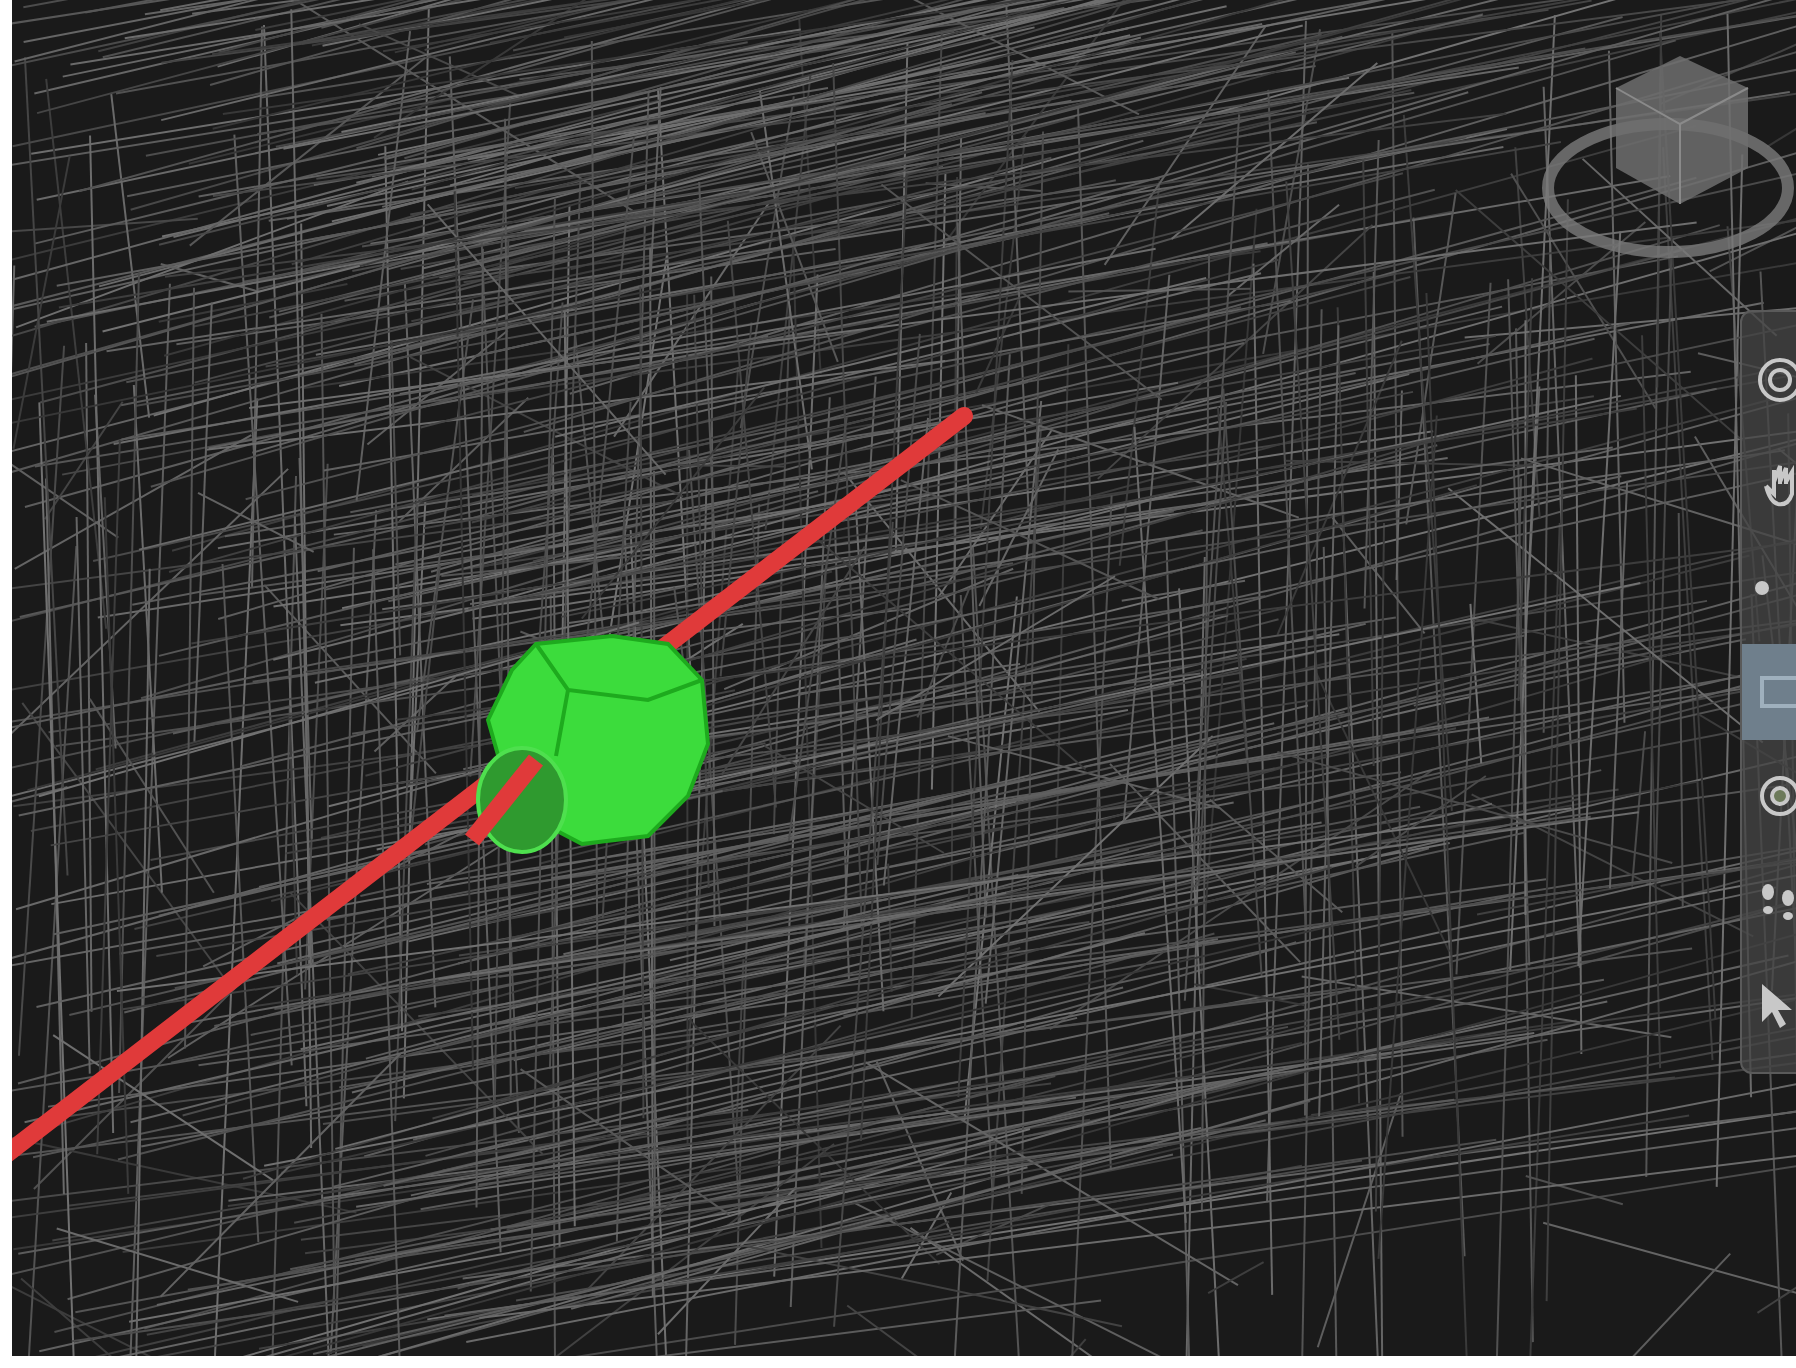  What do you see at coordinates (1775, 796) in the screenshot?
I see `eye-icon` at bounding box center [1775, 796].